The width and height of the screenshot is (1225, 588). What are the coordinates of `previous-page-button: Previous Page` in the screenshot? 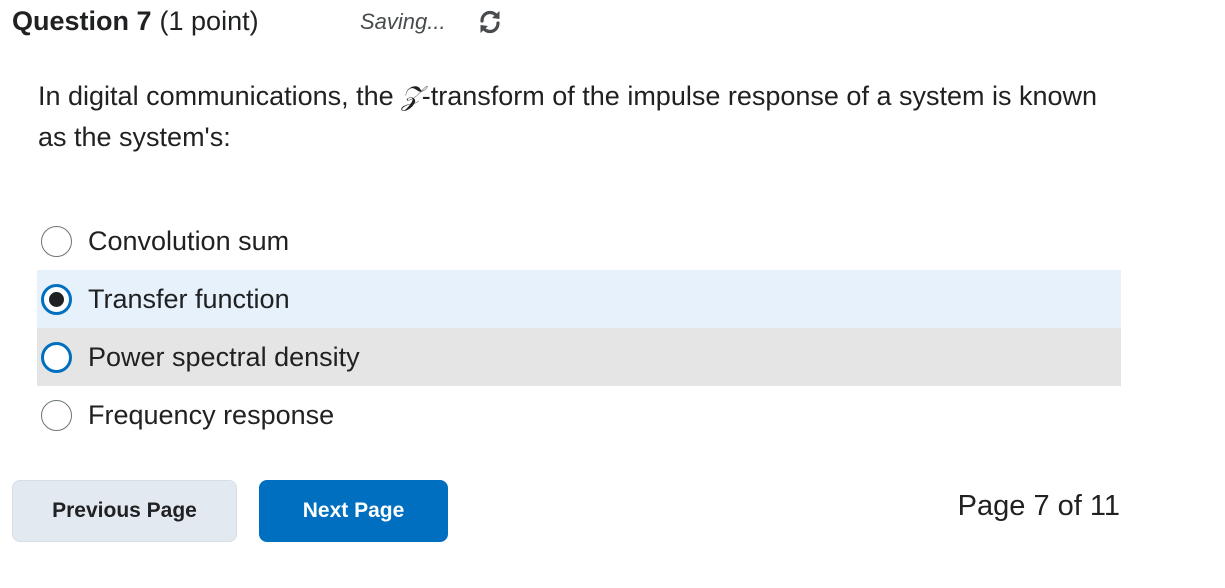 It's located at (124, 511).